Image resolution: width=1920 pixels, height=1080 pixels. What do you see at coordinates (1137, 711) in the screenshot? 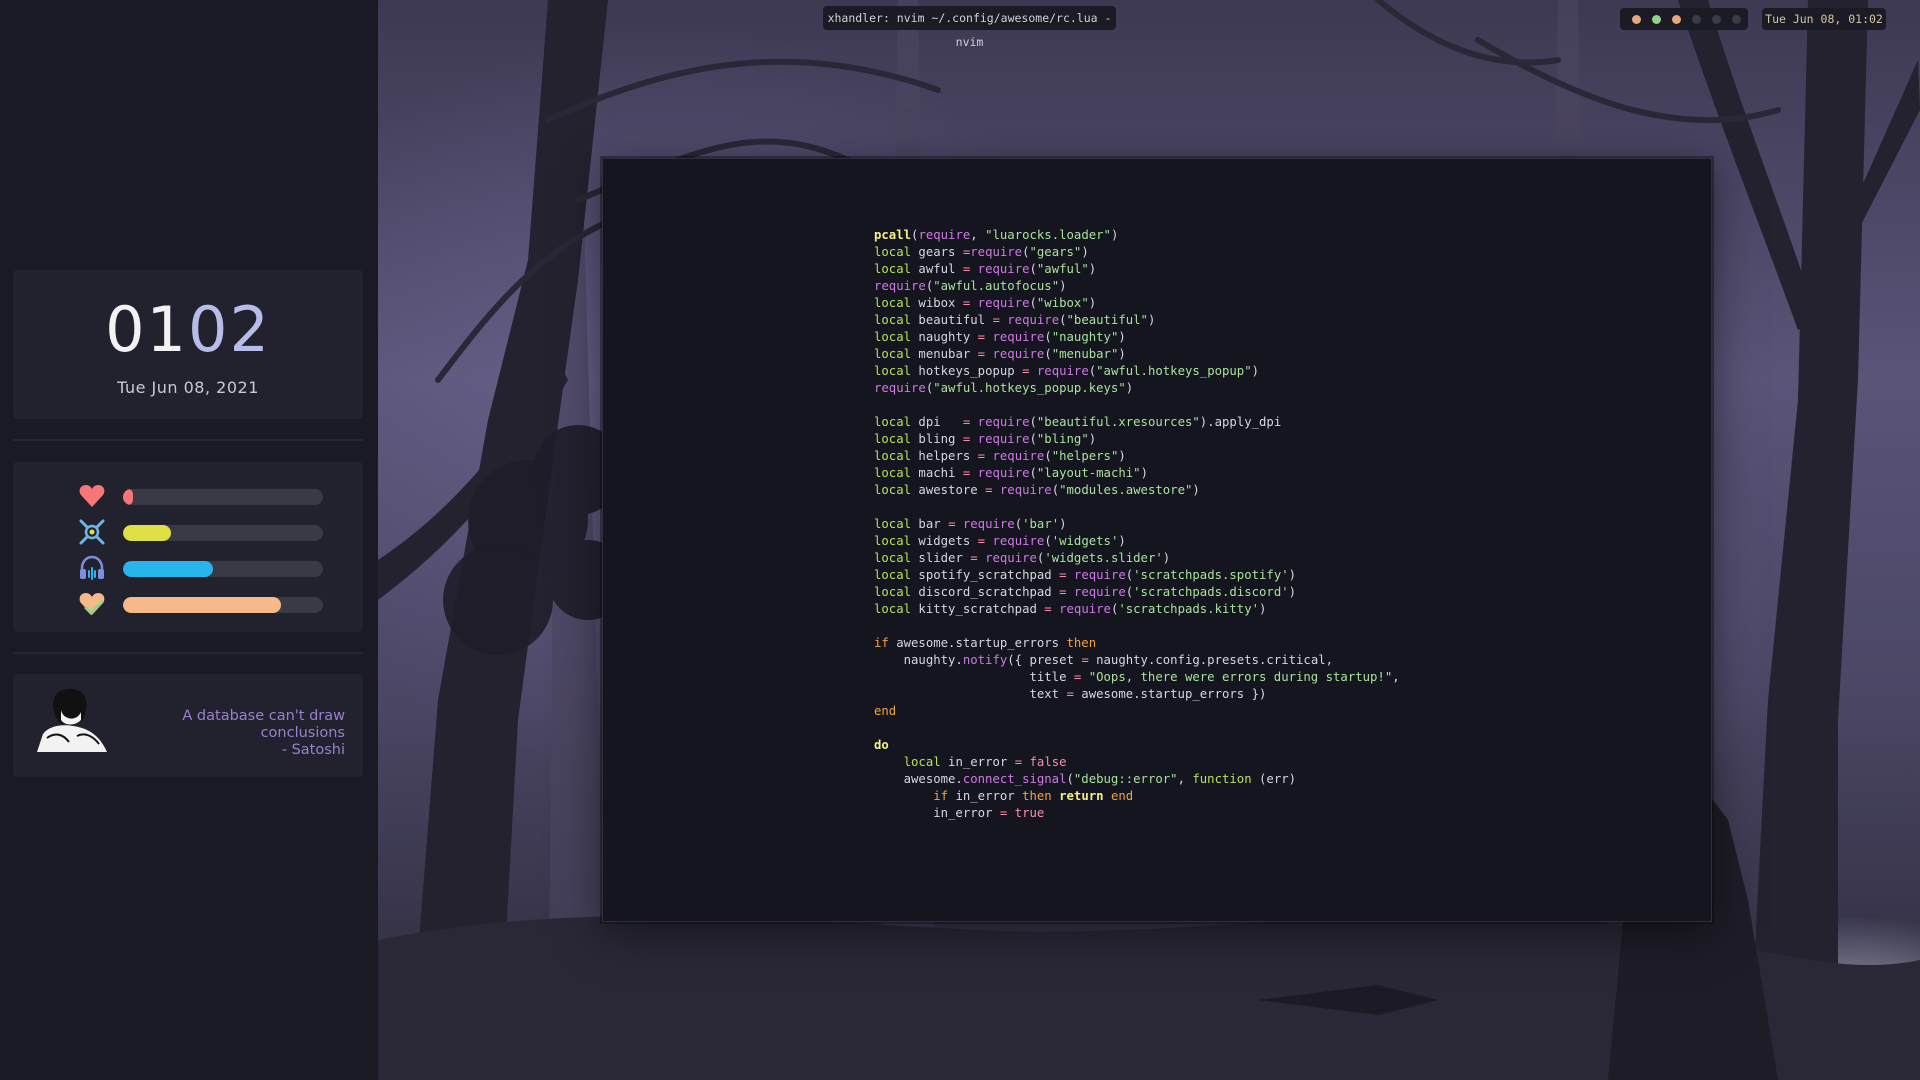
I see `code-line: end` at bounding box center [1137, 711].